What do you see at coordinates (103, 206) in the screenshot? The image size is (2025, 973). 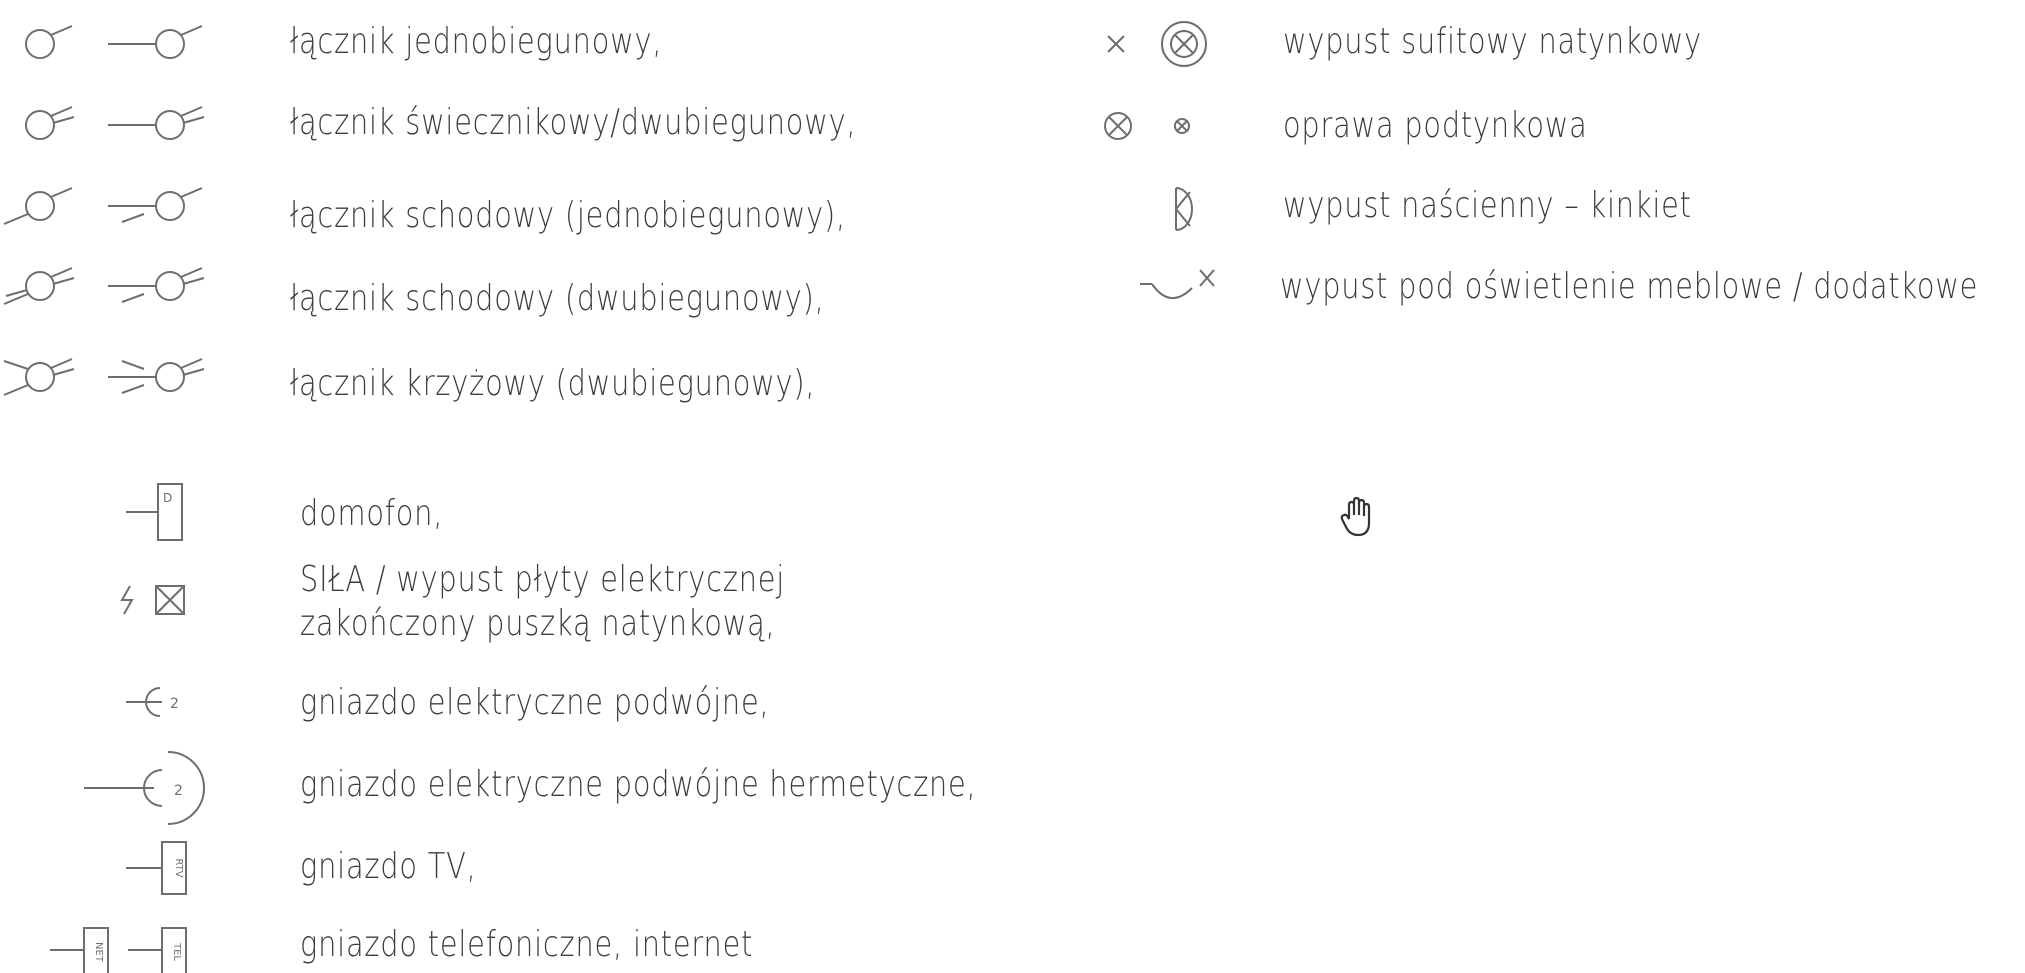 I see `switch-stair-single-icon` at bounding box center [103, 206].